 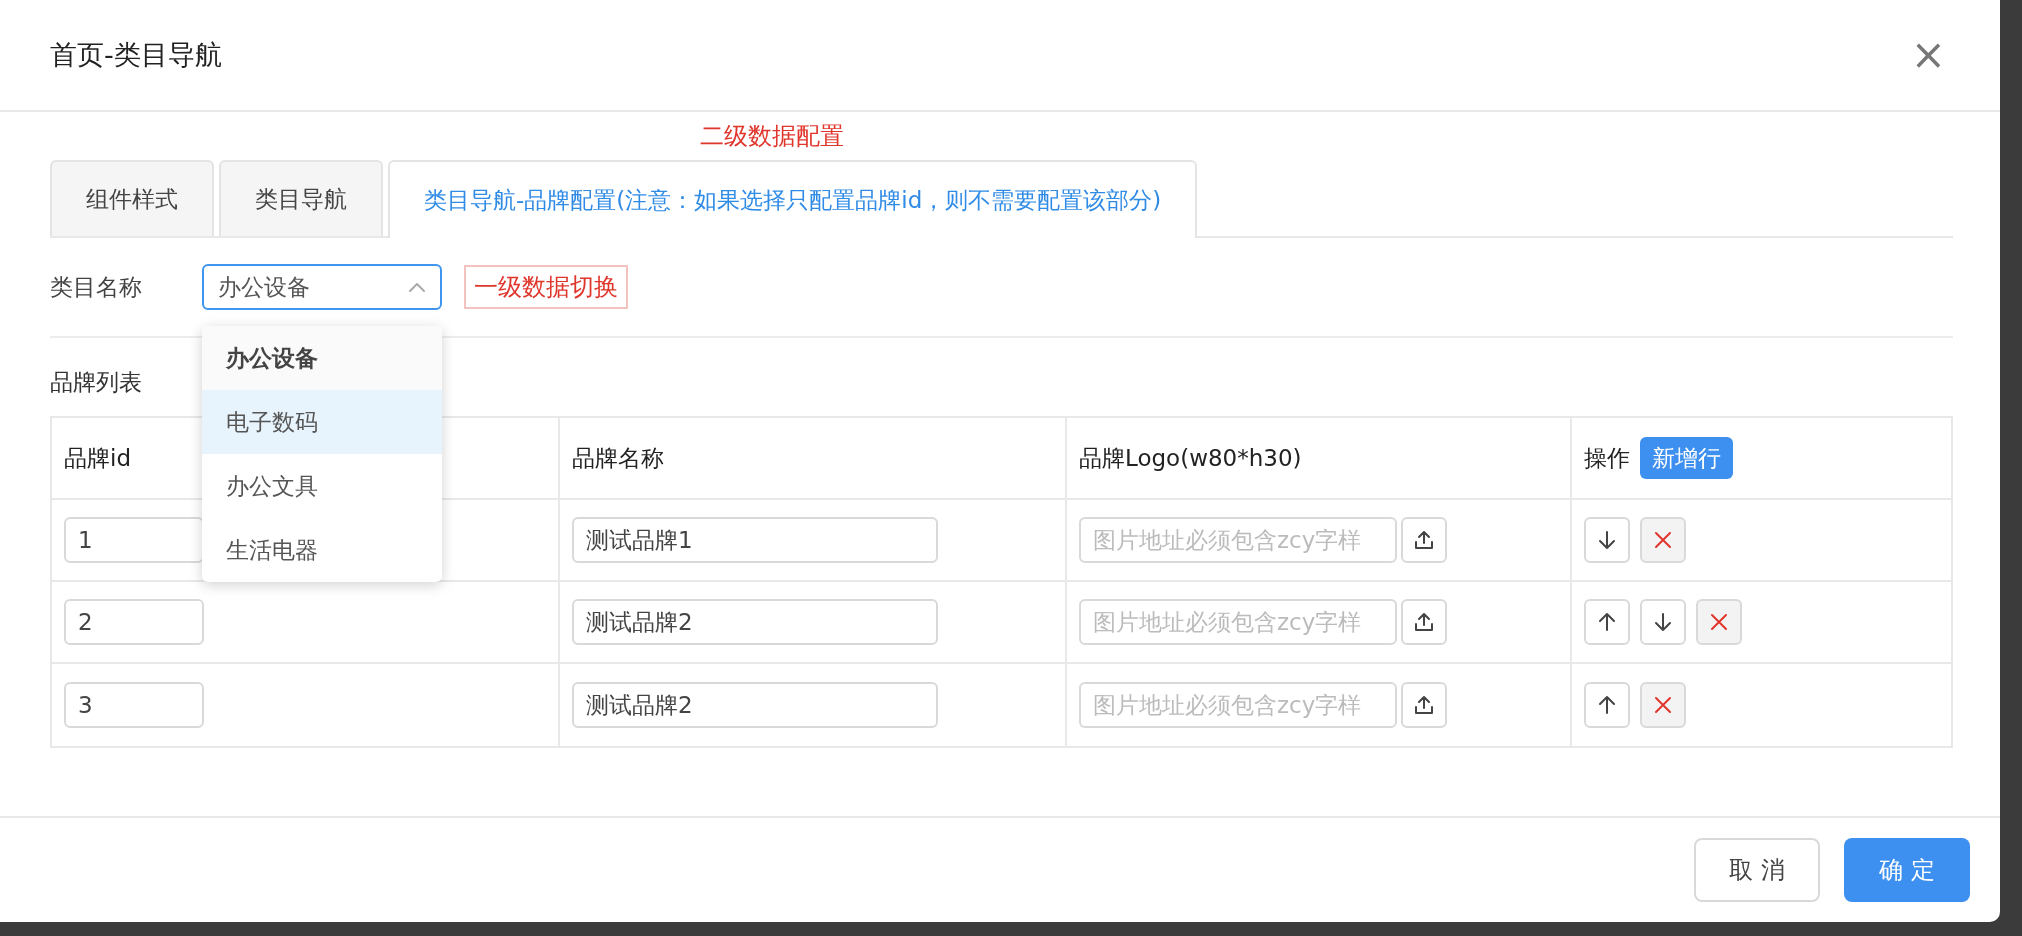 I want to click on dropdown-option: 电子数码, so click(x=322, y=422).